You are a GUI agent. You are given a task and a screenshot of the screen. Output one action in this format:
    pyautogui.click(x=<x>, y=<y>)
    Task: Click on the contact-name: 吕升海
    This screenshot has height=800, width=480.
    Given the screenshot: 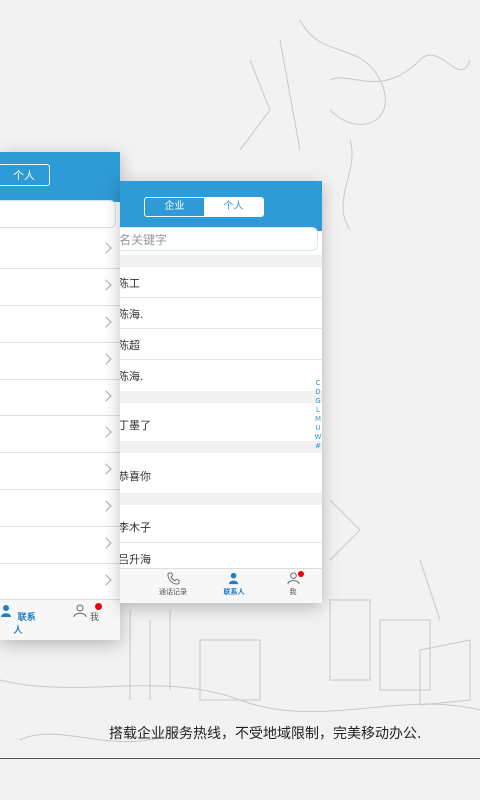 What is the action you would take?
    pyautogui.click(x=135, y=559)
    